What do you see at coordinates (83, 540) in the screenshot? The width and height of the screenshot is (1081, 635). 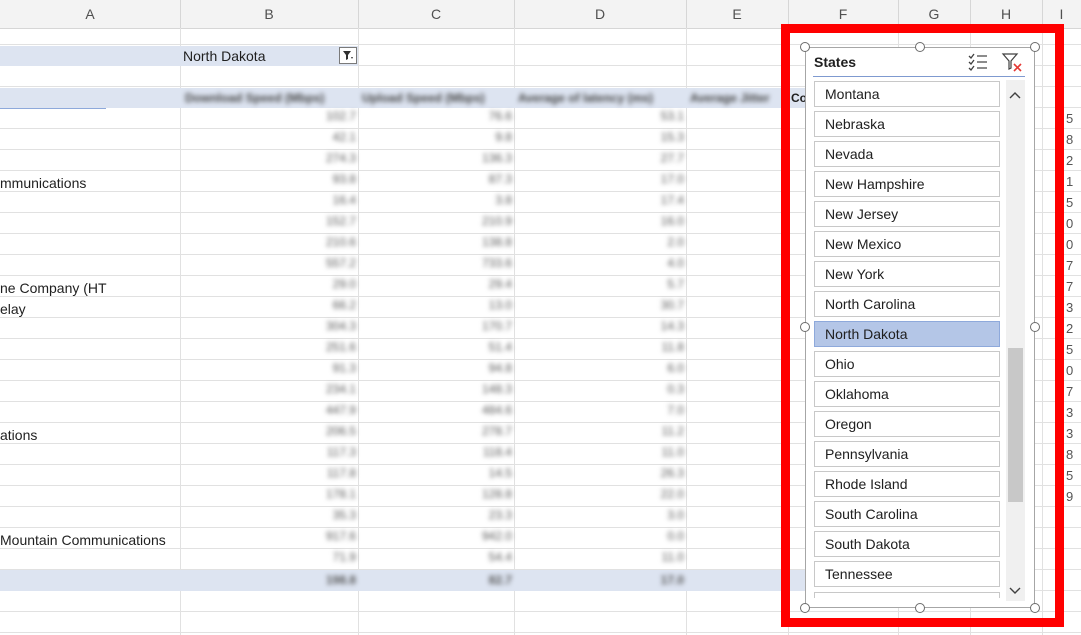 I see `row-label: Mountain Communications` at bounding box center [83, 540].